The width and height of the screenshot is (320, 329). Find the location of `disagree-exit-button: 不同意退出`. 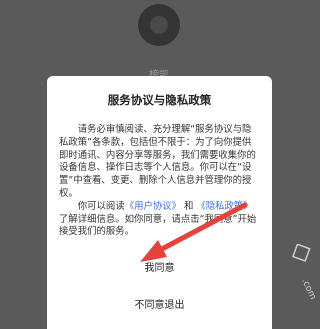

disagree-exit-button: 不同意退出 is located at coordinates (159, 306).